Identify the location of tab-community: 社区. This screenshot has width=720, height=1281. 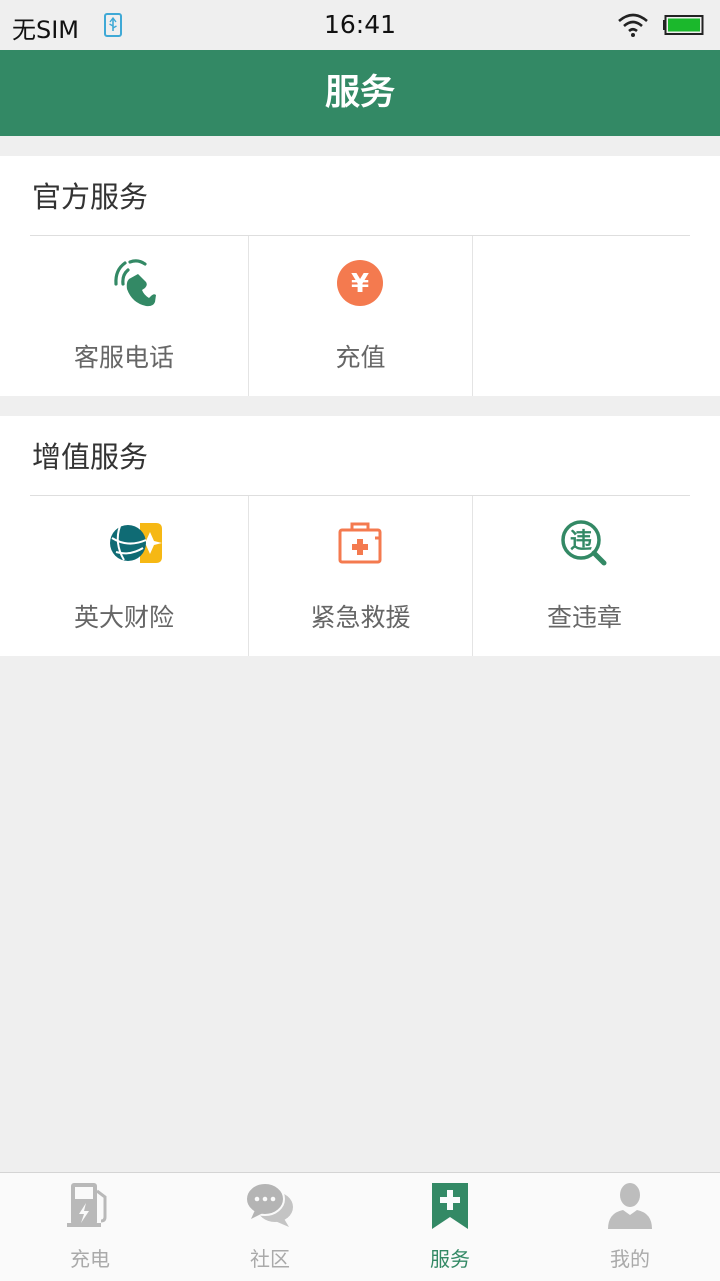
(270, 1227).